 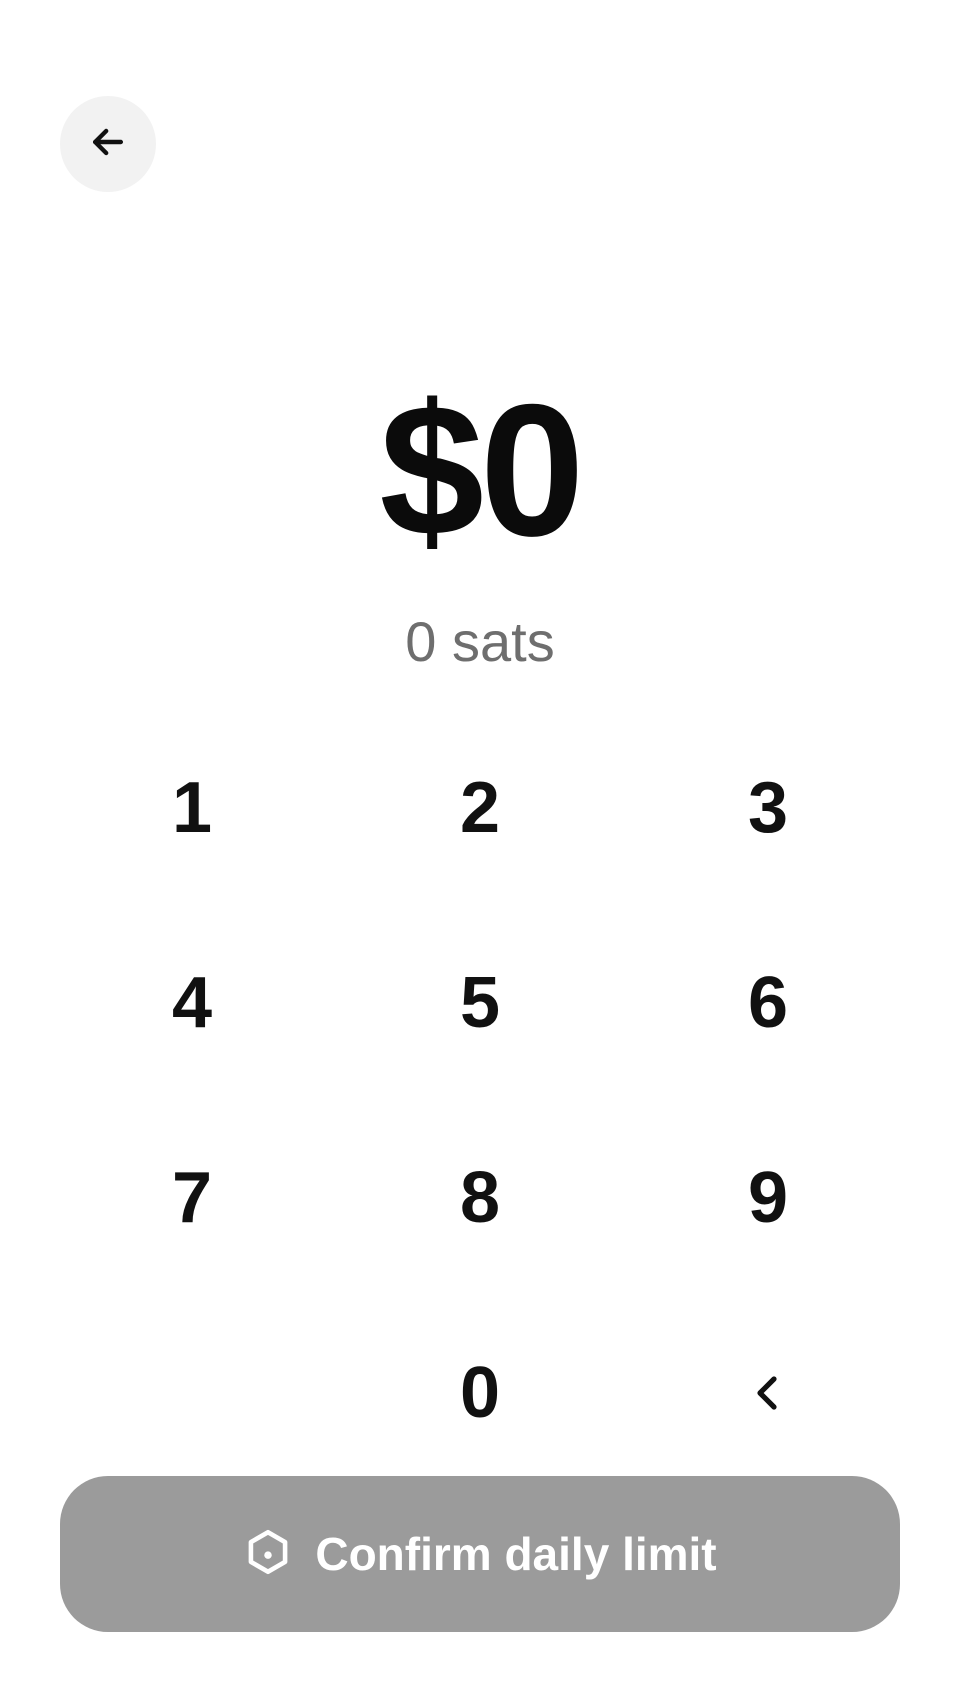 I want to click on back-button, so click(x=108, y=144).